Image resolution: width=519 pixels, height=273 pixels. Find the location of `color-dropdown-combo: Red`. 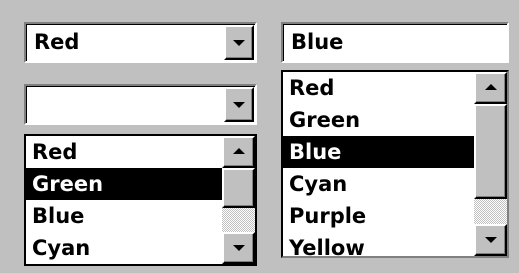

color-dropdown-combo: Red is located at coordinates (140, 42).